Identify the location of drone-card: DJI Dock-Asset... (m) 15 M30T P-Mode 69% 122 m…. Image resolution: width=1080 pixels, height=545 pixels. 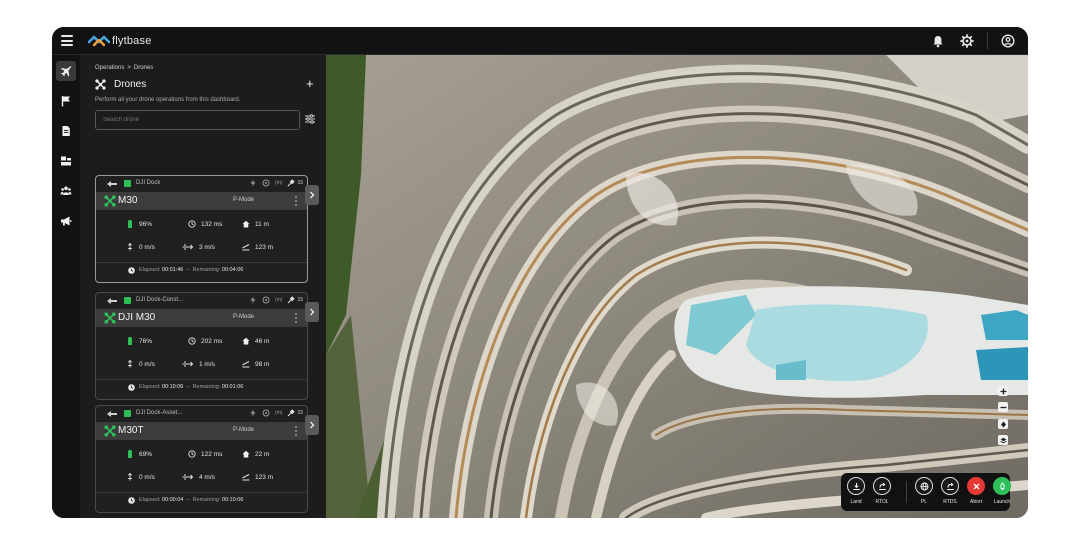
(201, 459).